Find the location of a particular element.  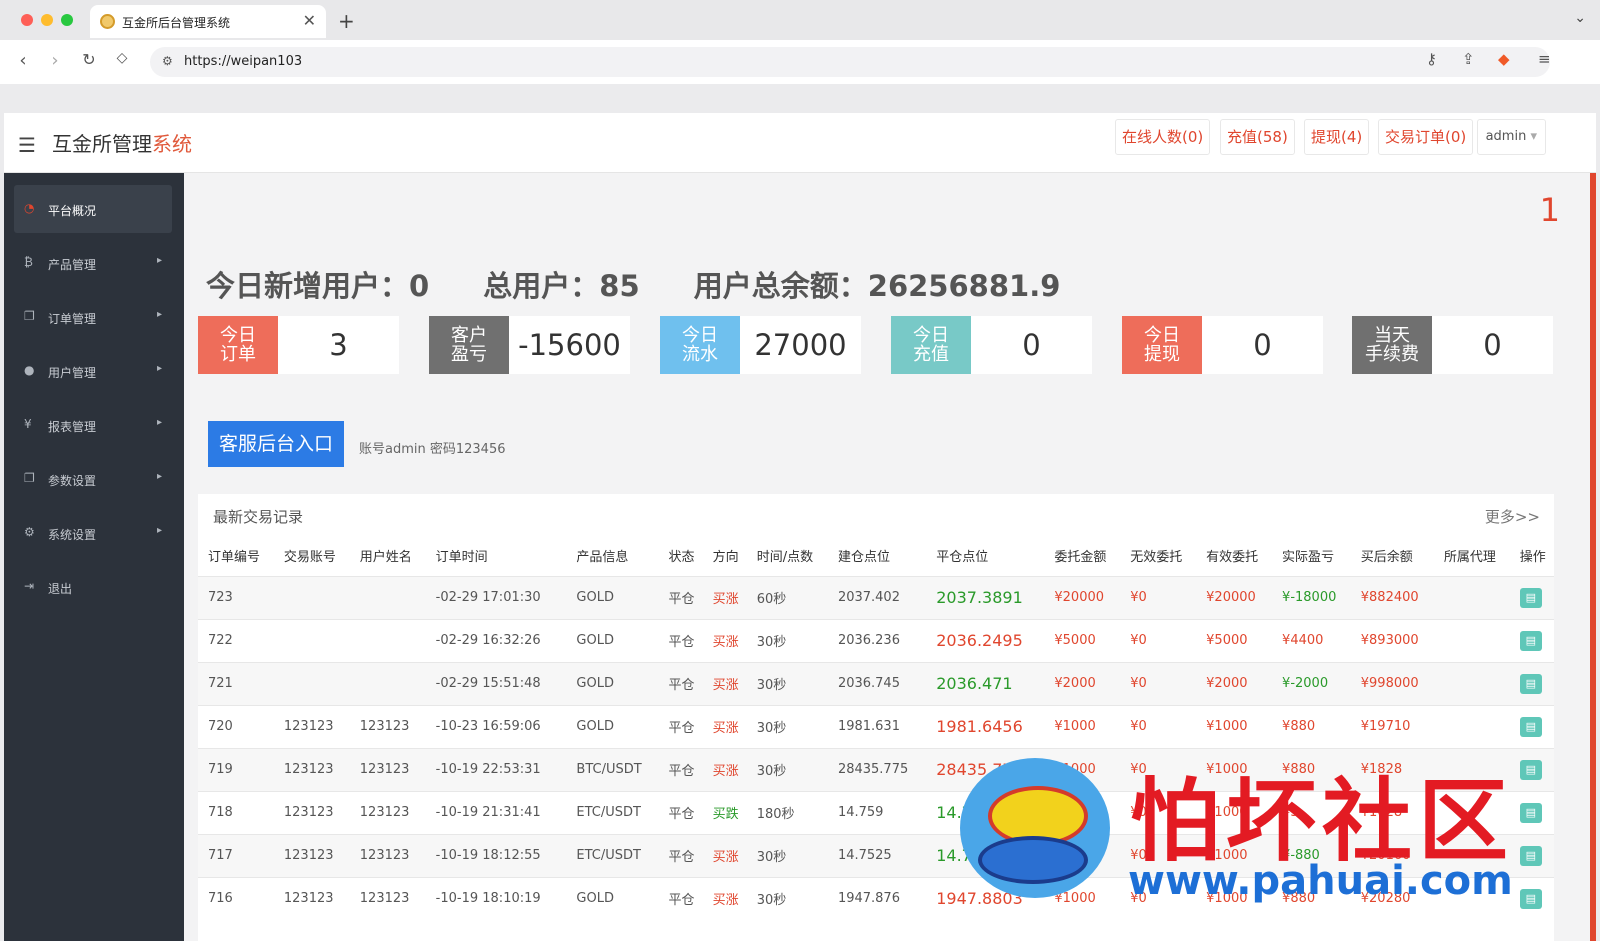

column-header: 产品信息 is located at coordinates (602, 558).